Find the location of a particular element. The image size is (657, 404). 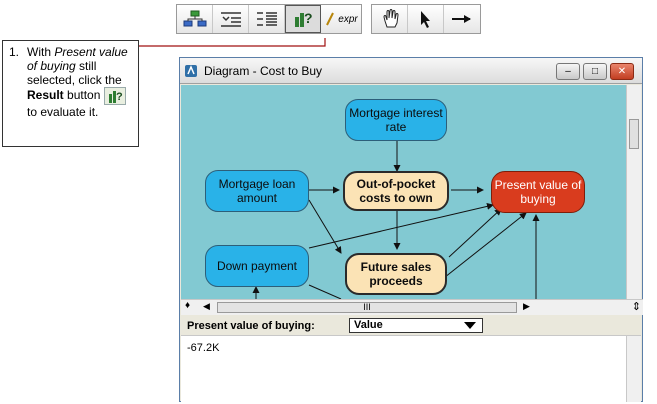

node-present-value-of-buying: Present value of buying is located at coordinates (538, 192).